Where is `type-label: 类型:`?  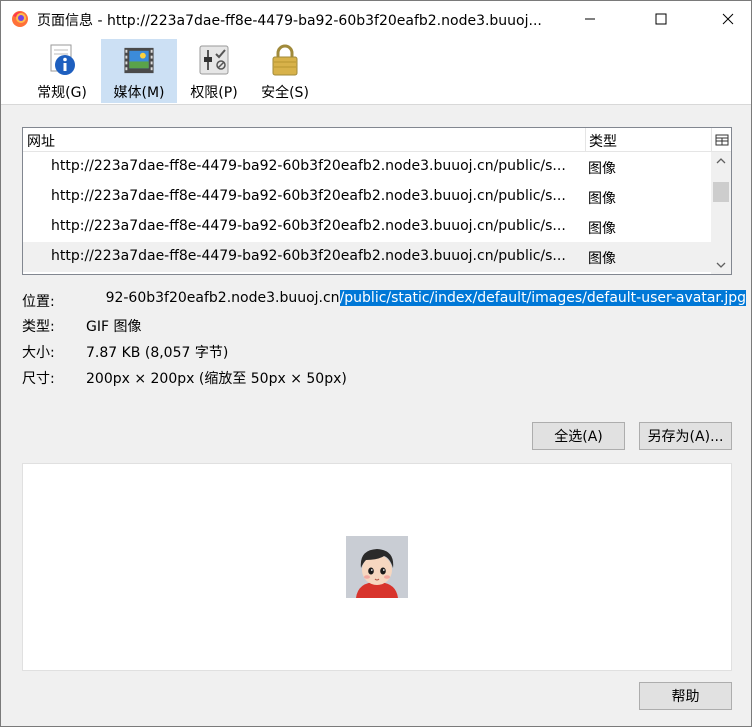
type-label: 类型: is located at coordinates (38, 327).